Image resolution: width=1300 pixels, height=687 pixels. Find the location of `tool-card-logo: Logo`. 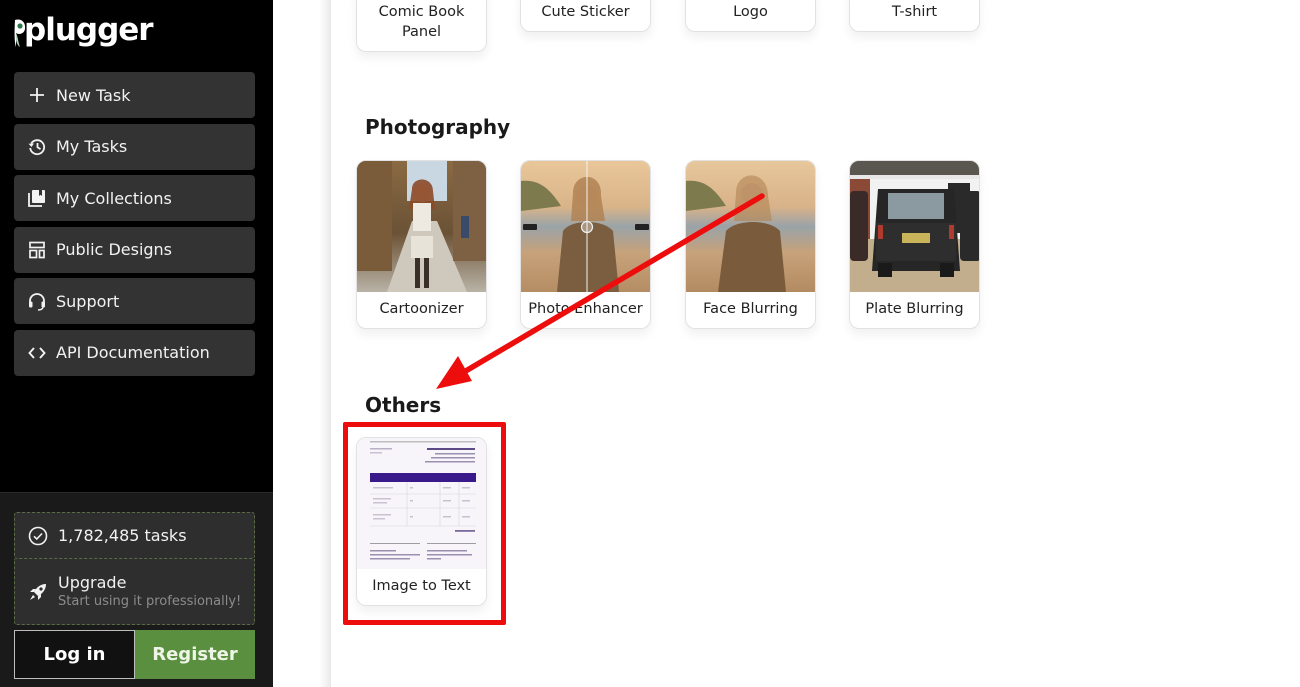

tool-card-logo: Logo is located at coordinates (750, 16).